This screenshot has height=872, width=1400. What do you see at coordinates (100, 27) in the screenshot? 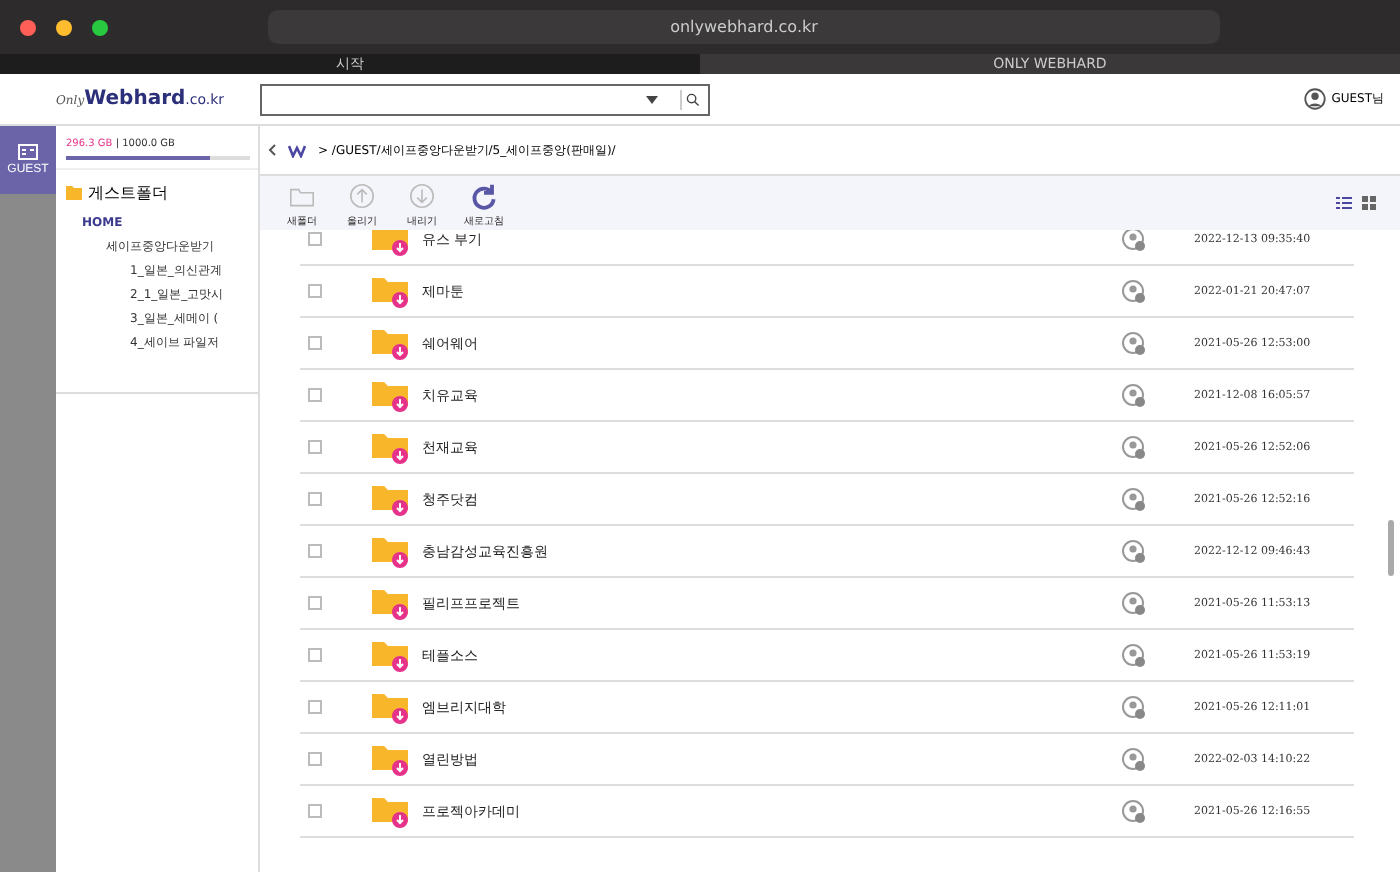
I see `zoom-window-button` at bounding box center [100, 27].